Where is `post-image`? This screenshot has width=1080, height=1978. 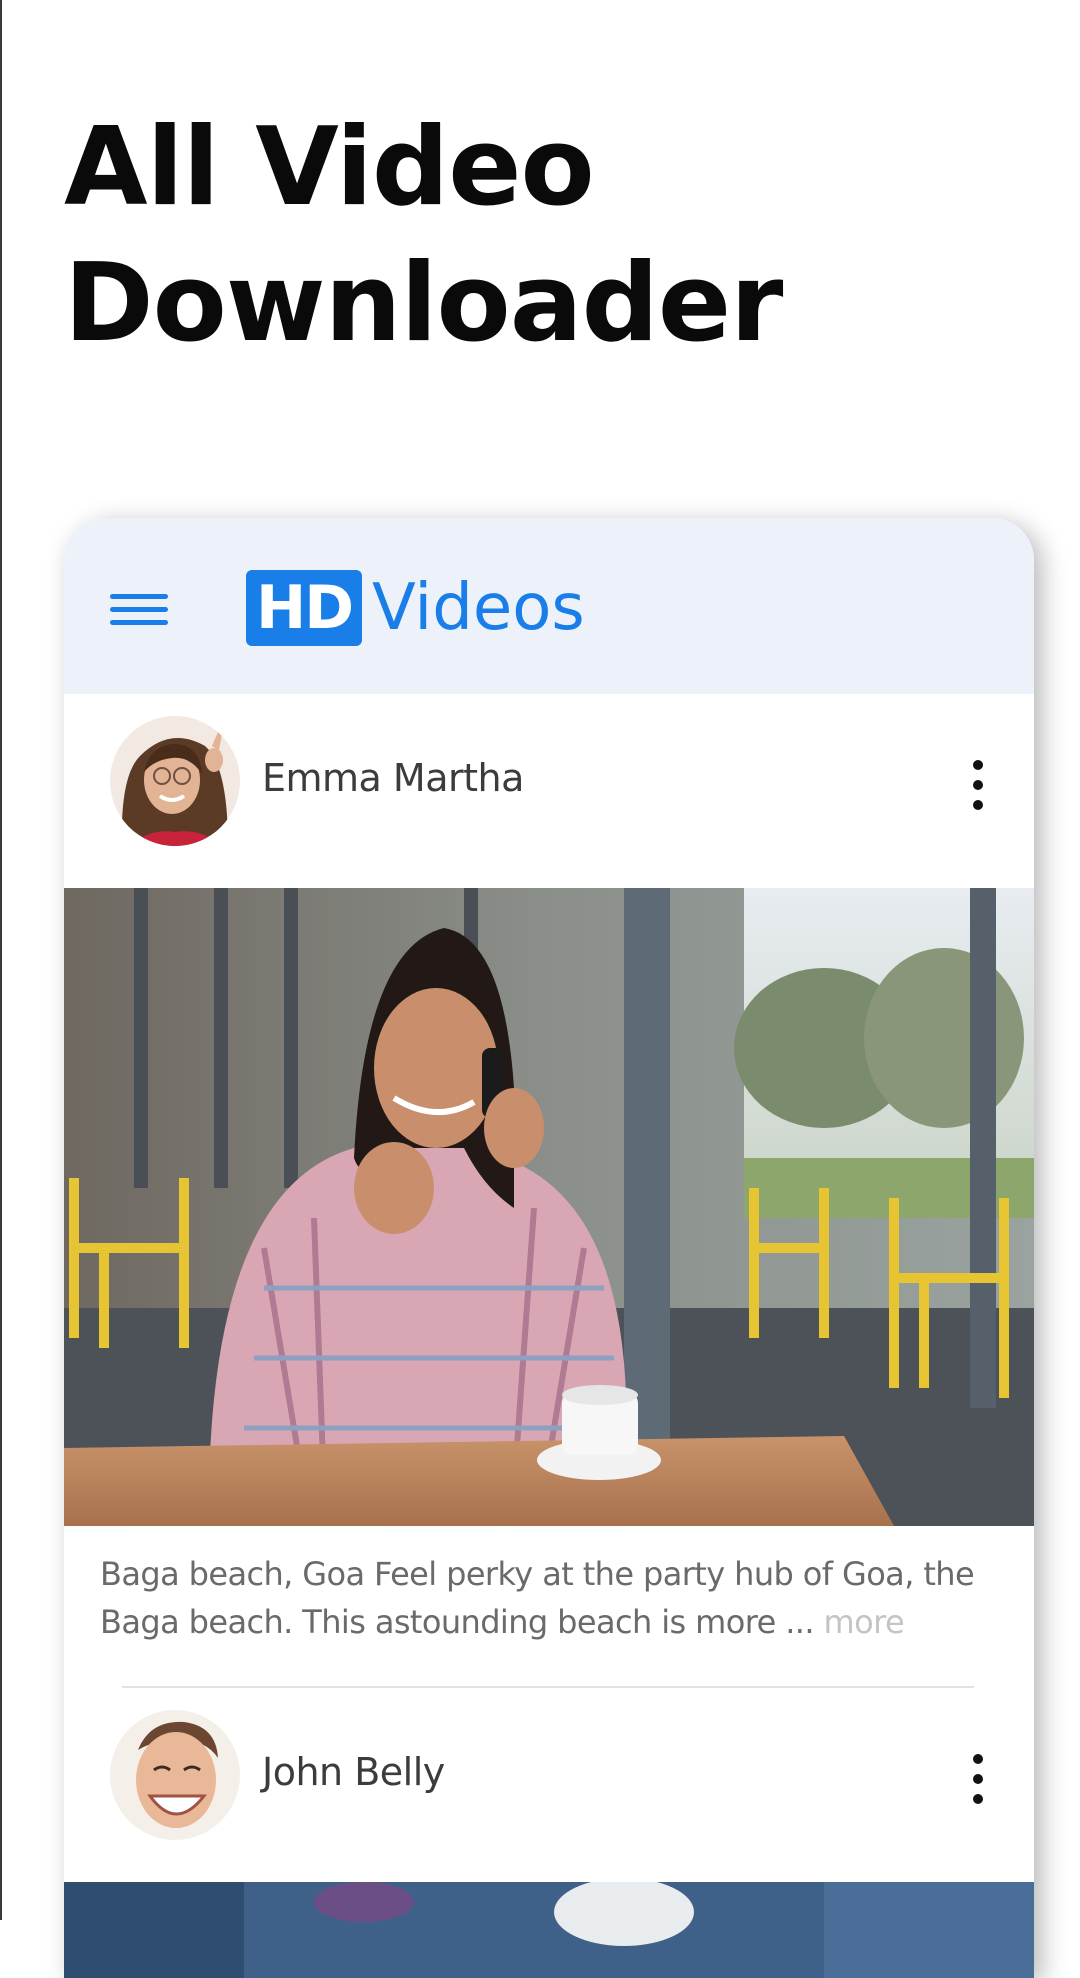 post-image is located at coordinates (549, 1930).